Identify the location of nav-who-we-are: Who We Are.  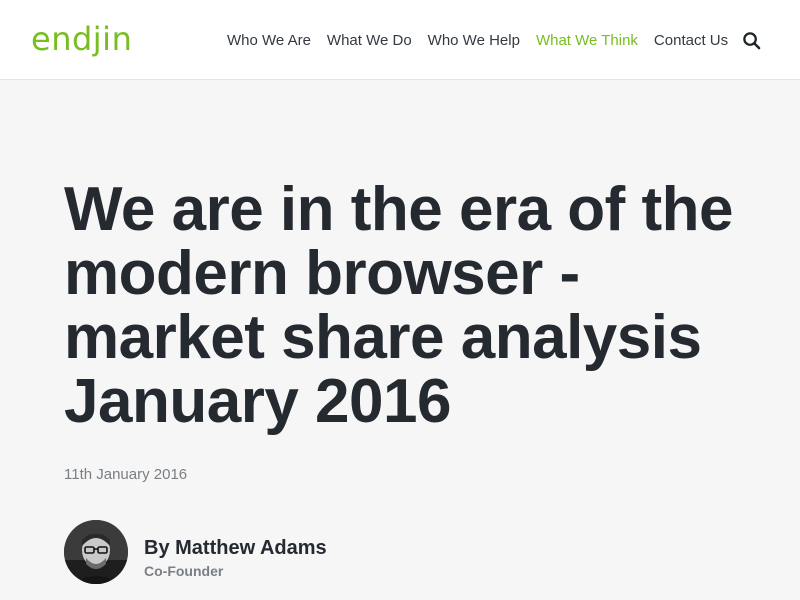
(269, 41).